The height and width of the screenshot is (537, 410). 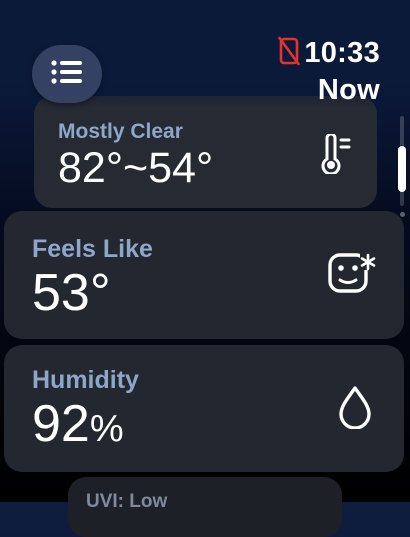 What do you see at coordinates (106, 429) in the screenshot?
I see `humidity-unit: %` at bounding box center [106, 429].